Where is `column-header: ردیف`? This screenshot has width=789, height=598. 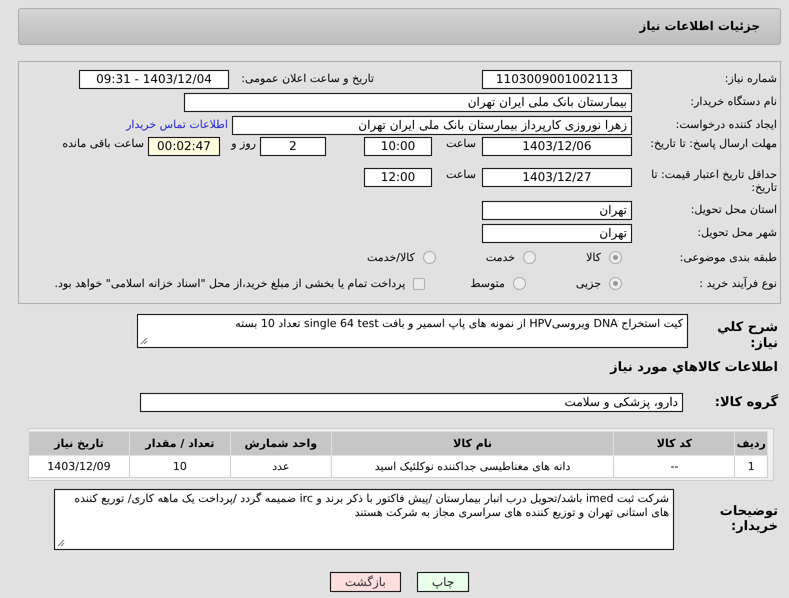
column-header: ردیف is located at coordinates (751, 443).